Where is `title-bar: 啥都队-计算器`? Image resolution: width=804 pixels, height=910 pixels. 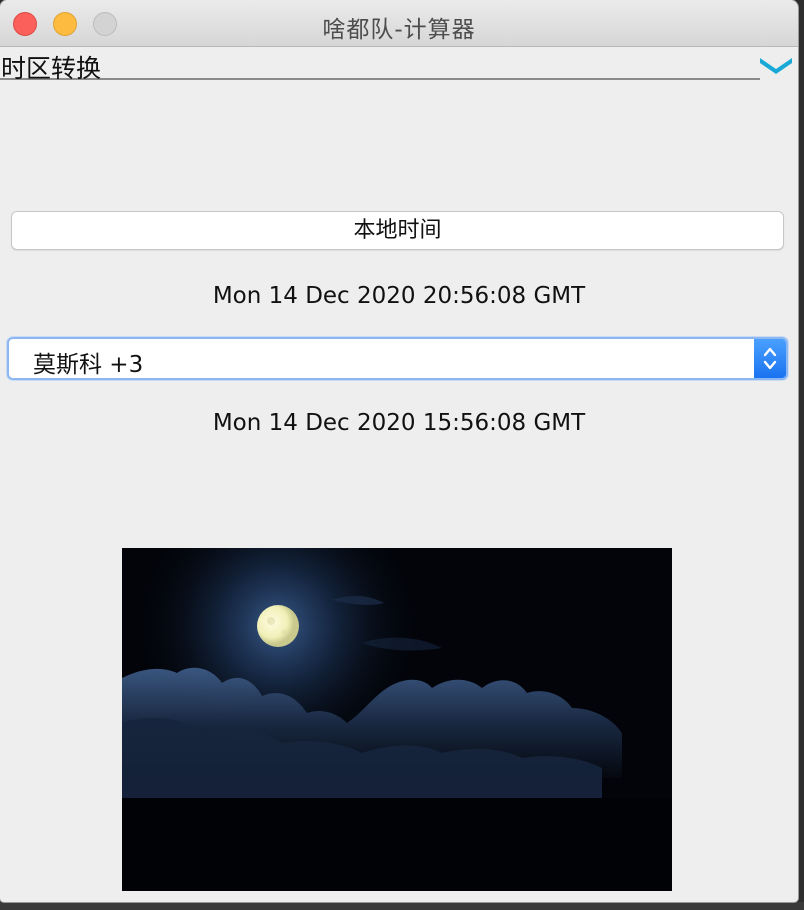 title-bar: 啥都队-计算器 is located at coordinates (399, 23).